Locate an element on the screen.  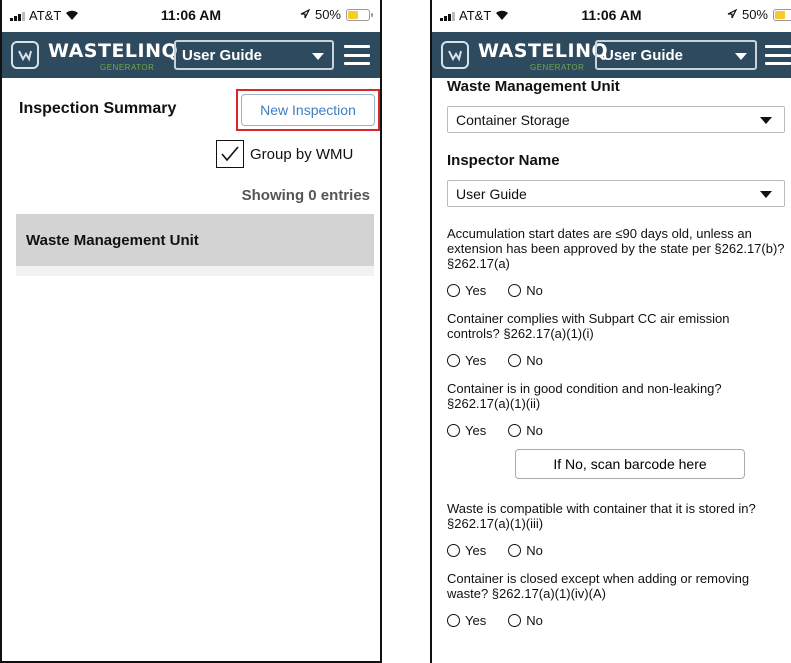
entries-count: Showing 0 entries is located at coordinates (305, 195).